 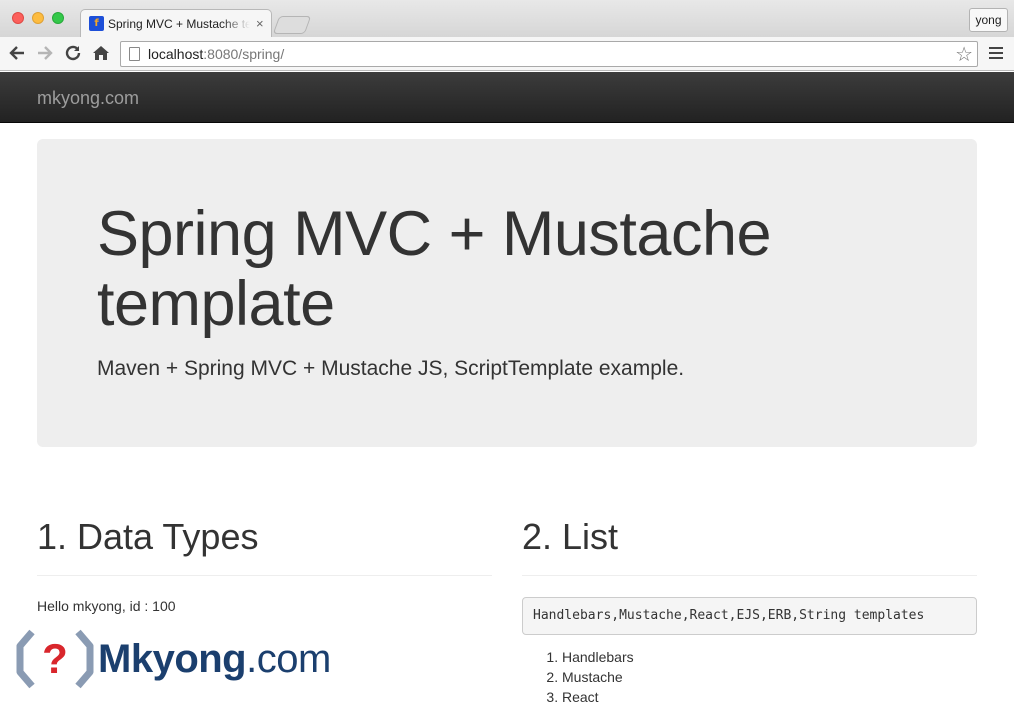 What do you see at coordinates (179, 23) in the screenshot?
I see `tab-title: Spring MVC + Mustache template` at bounding box center [179, 23].